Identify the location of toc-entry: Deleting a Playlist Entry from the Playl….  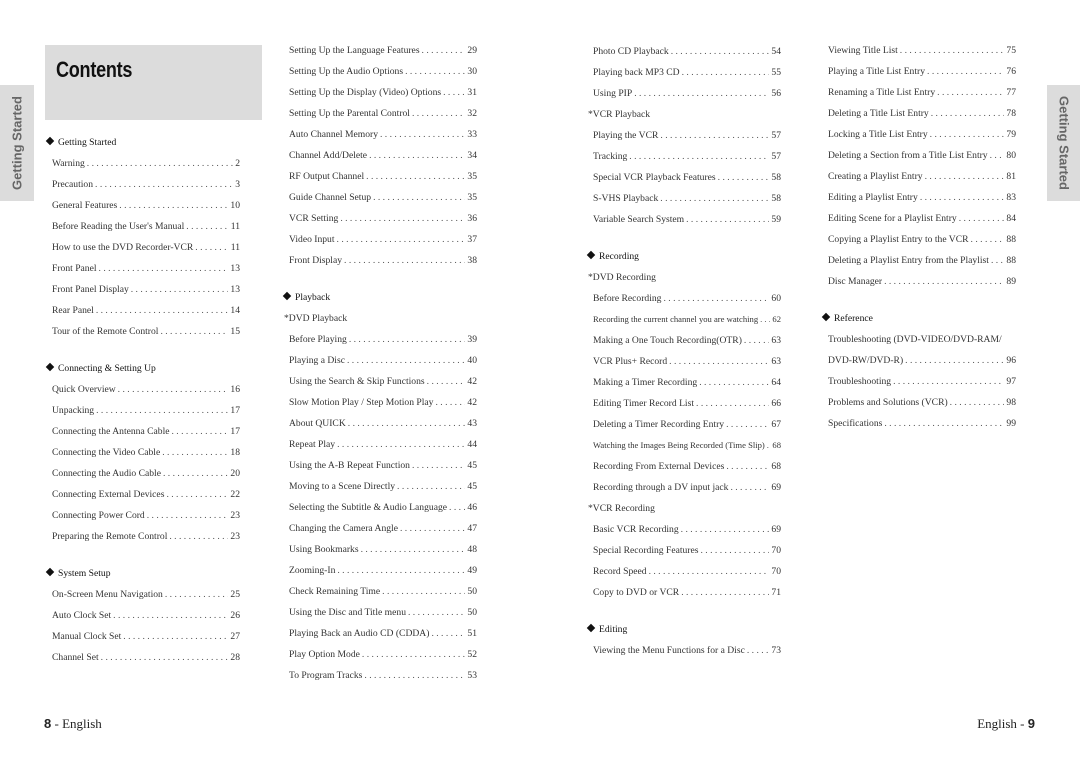
(922, 260).